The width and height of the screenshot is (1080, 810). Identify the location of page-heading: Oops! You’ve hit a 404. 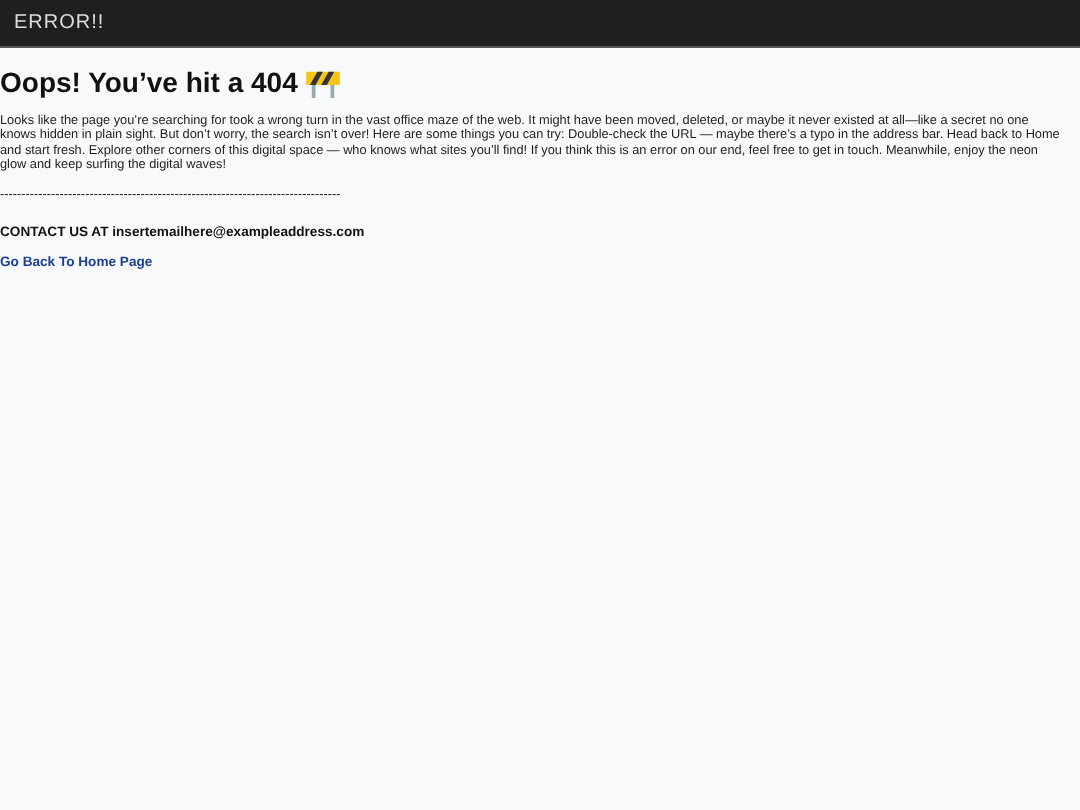
(149, 82).